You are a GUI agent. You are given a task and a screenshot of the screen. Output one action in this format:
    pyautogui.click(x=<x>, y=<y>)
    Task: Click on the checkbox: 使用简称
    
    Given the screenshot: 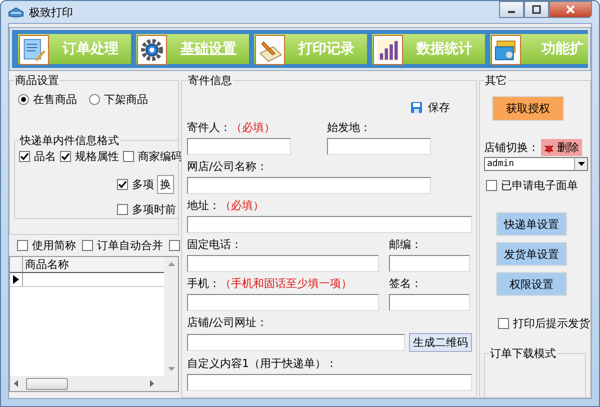 What is the action you would take?
    pyautogui.click(x=46, y=245)
    